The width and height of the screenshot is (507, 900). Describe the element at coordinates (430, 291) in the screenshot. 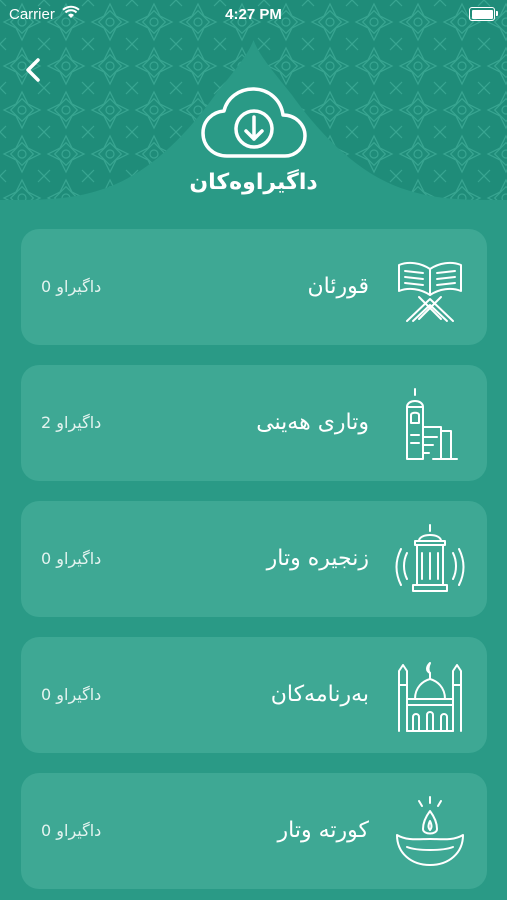

I see `quran-book-icon` at that location.